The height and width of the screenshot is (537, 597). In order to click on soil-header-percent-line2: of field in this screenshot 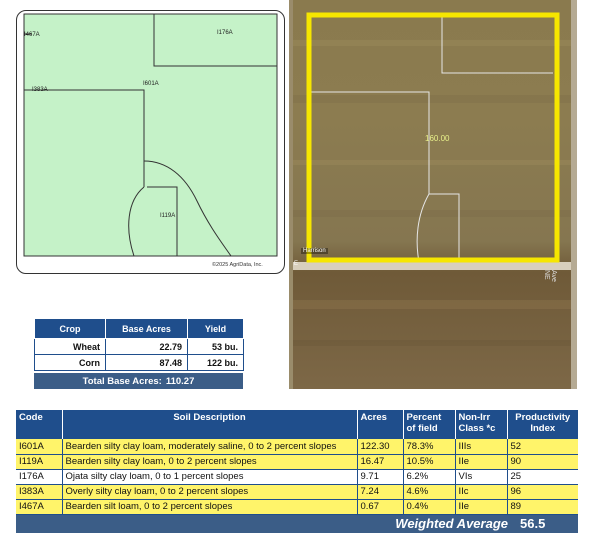, I will do `click(422, 428)`.